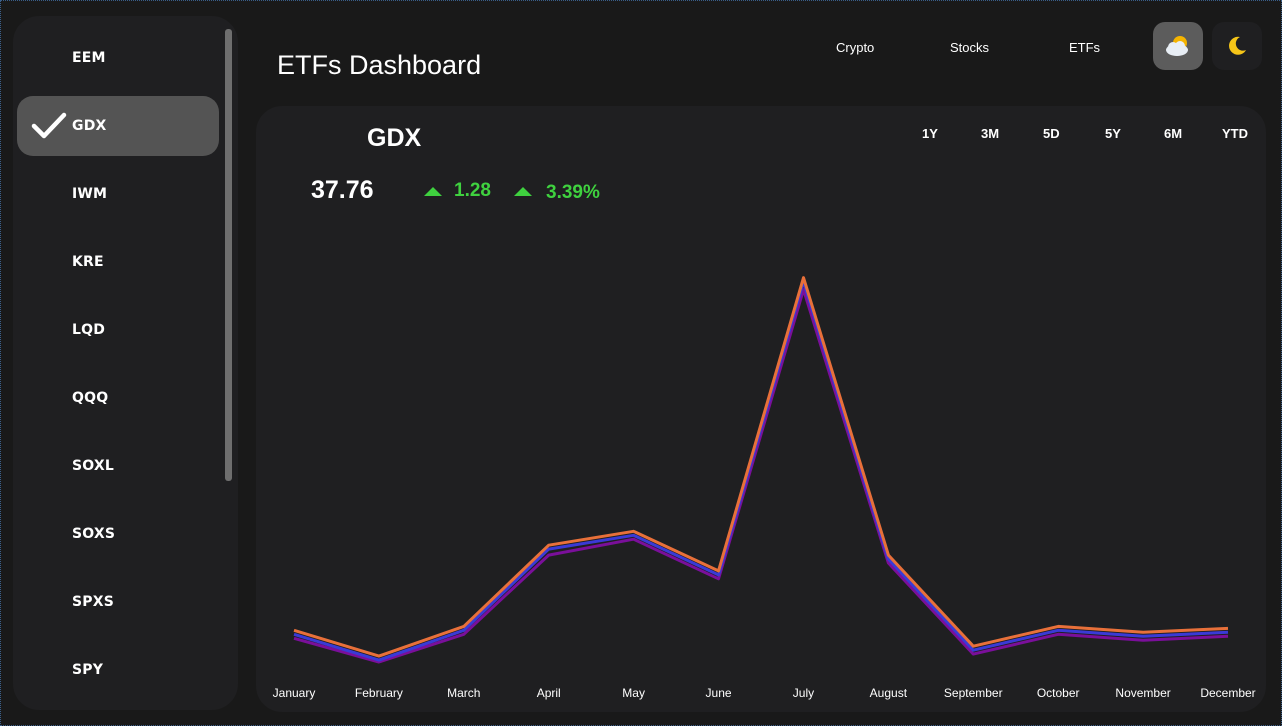 Image resolution: width=1282 pixels, height=726 pixels. What do you see at coordinates (855, 47) in the screenshot?
I see `nav-crypto: Crypto` at bounding box center [855, 47].